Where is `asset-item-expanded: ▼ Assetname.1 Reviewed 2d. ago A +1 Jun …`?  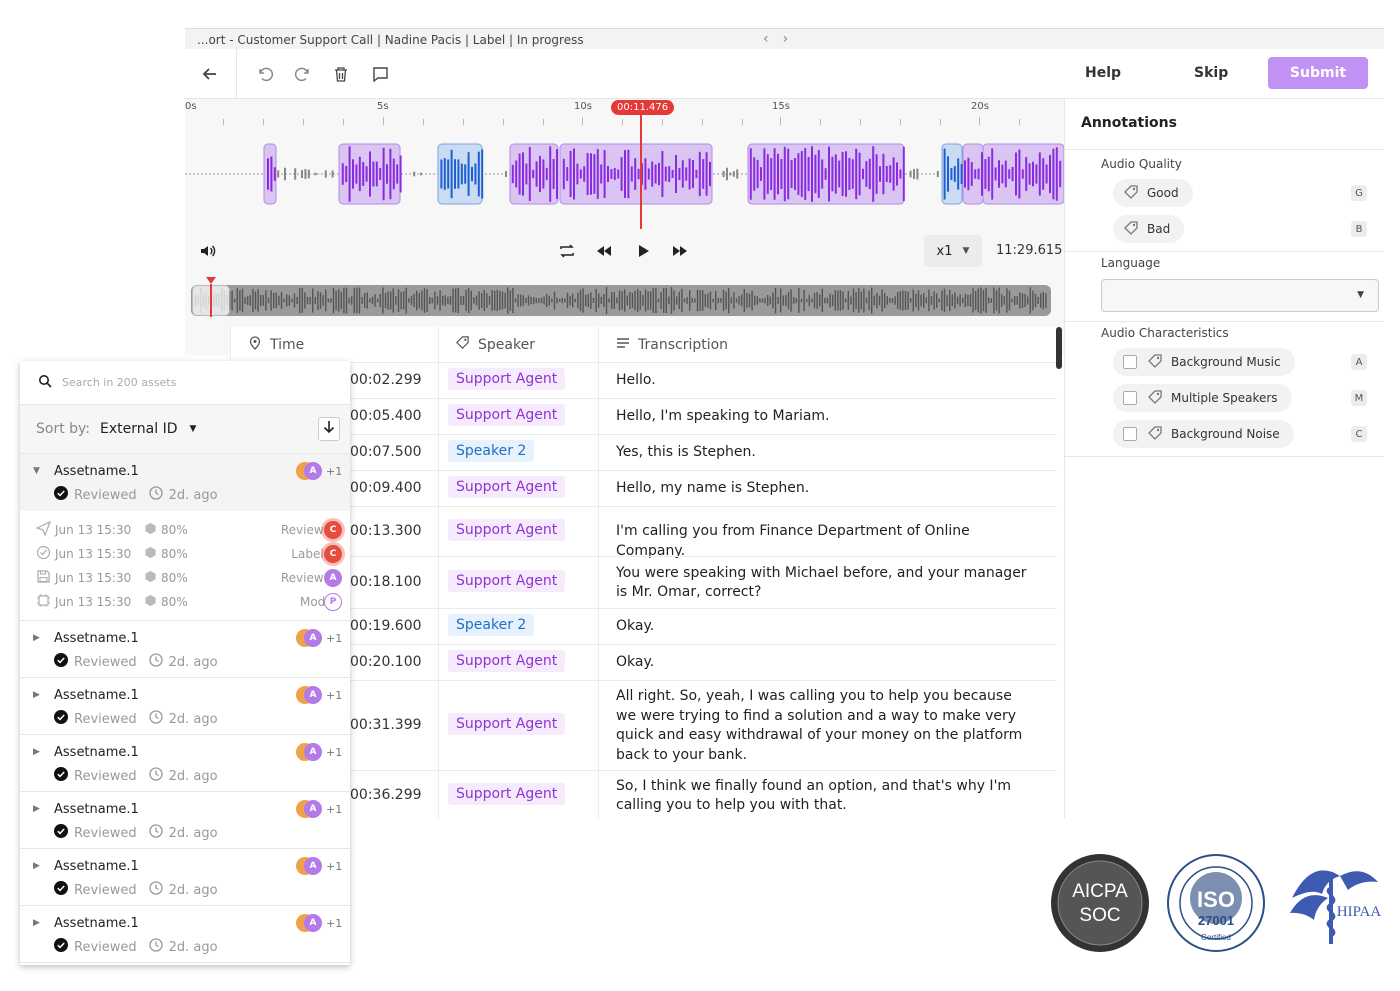 asset-item-expanded: ▼ Assetname.1 Reviewed 2d. ago A +1 Jun … is located at coordinates (185, 537).